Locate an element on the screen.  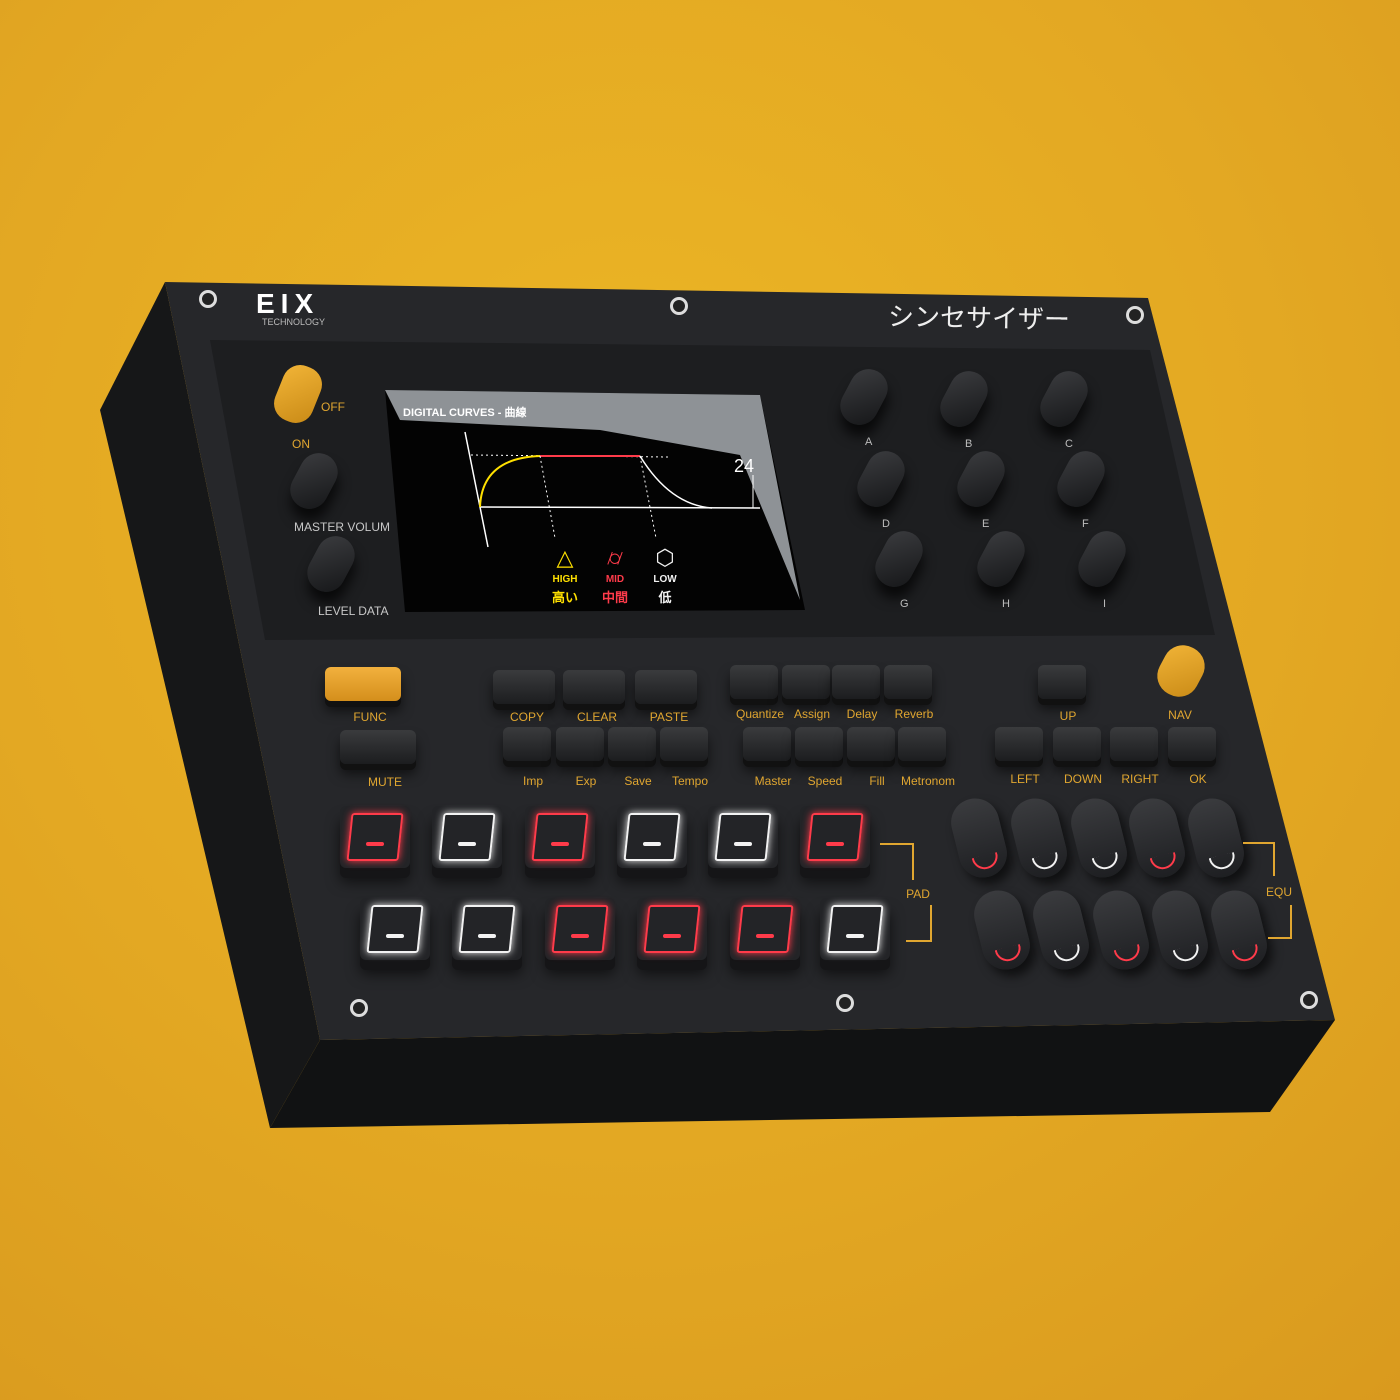
button-label: UP is located at coordinates (1068, 716).